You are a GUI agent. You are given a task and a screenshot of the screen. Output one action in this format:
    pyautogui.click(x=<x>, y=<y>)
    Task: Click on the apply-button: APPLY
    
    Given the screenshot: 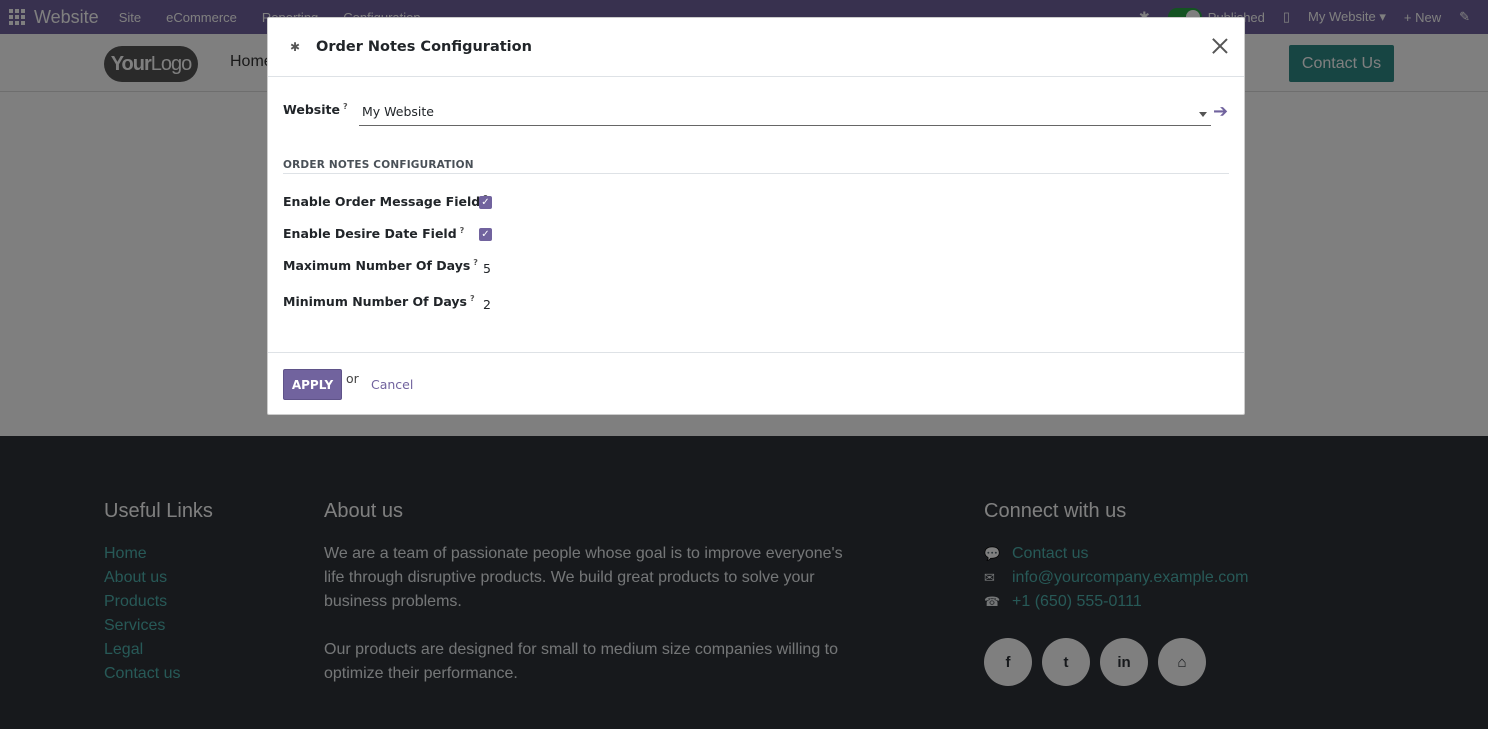 What is the action you would take?
    pyautogui.click(x=312, y=384)
    